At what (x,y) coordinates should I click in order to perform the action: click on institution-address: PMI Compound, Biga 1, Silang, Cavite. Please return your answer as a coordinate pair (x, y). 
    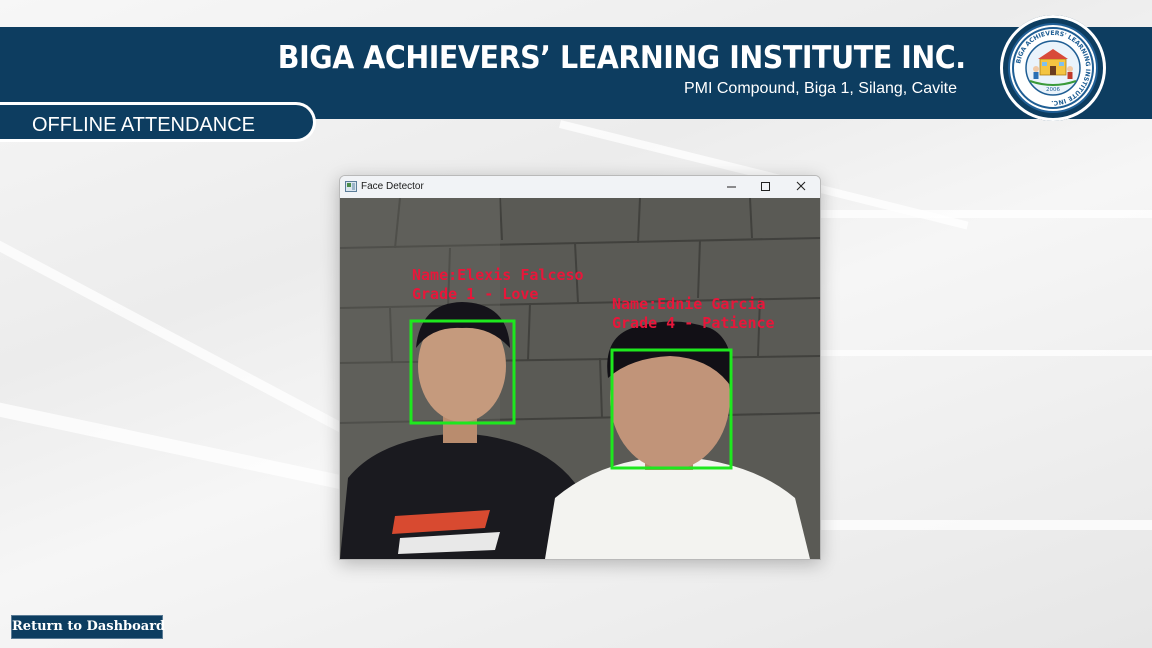
    Looking at the image, I should click on (820, 88).